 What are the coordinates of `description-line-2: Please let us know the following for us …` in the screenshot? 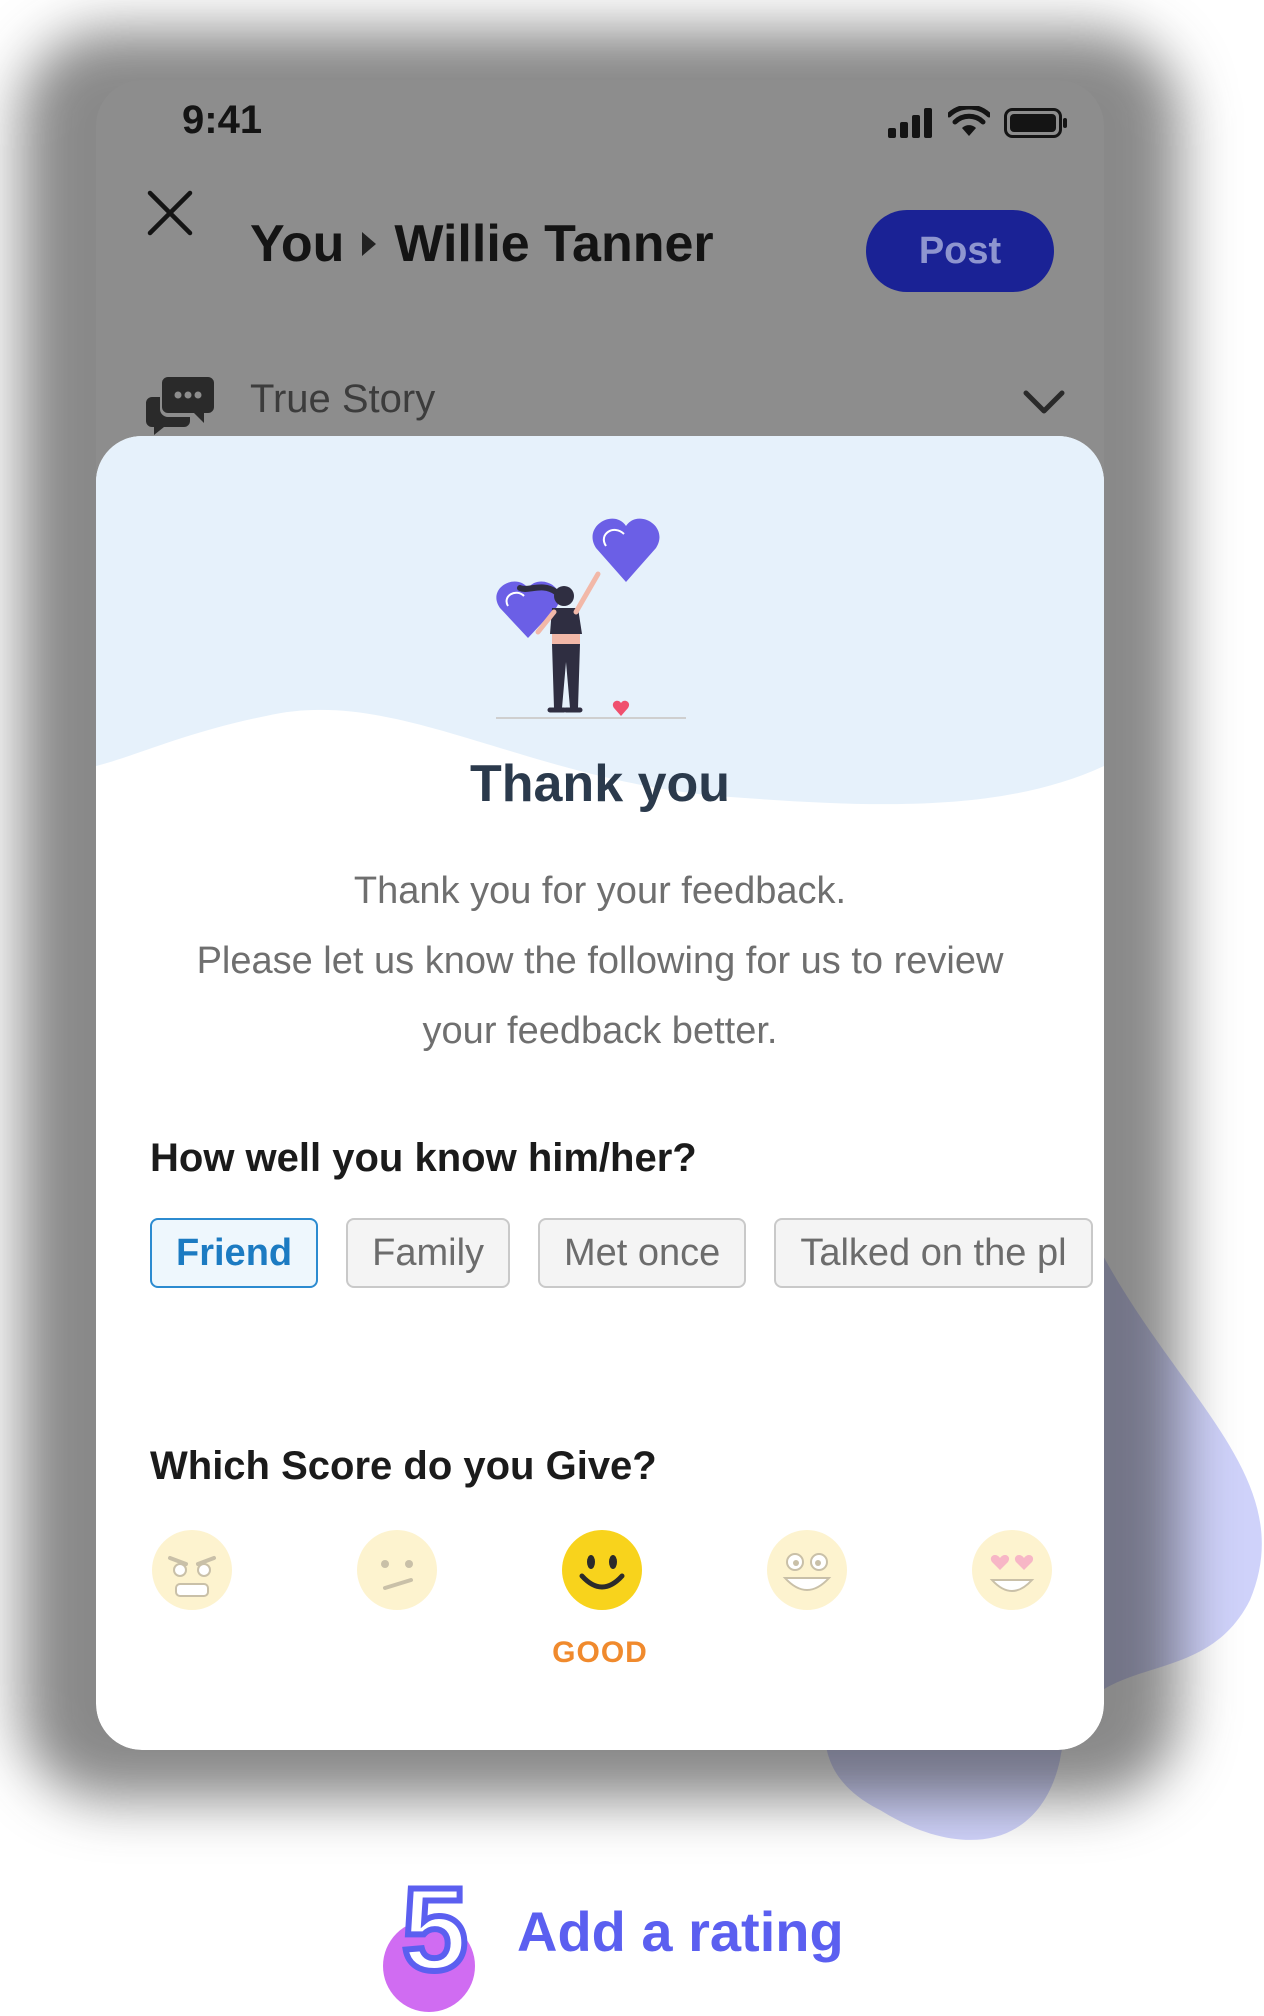 It's located at (600, 961).